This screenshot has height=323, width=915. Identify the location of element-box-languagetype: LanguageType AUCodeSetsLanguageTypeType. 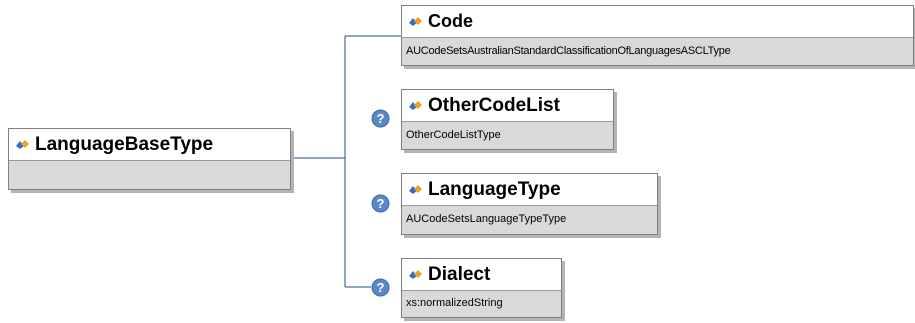
(529, 204).